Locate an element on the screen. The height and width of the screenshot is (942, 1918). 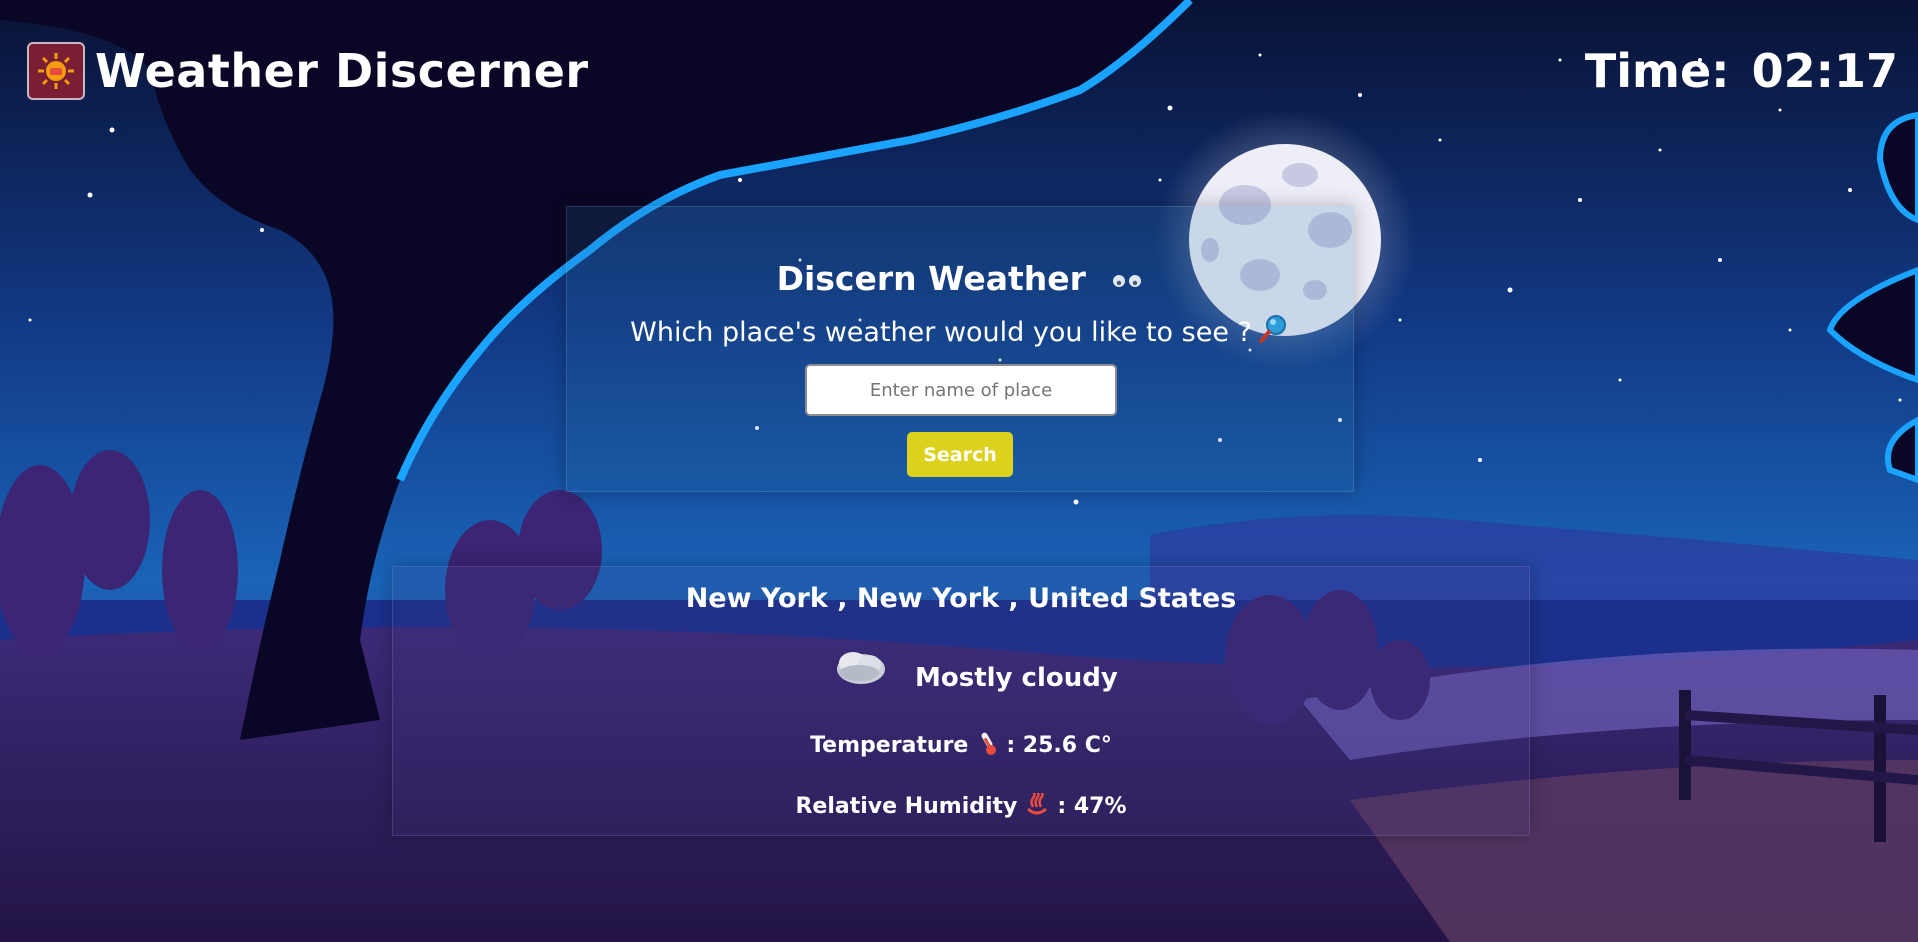
clock: Time: 02:17 is located at coordinates (1741, 71).